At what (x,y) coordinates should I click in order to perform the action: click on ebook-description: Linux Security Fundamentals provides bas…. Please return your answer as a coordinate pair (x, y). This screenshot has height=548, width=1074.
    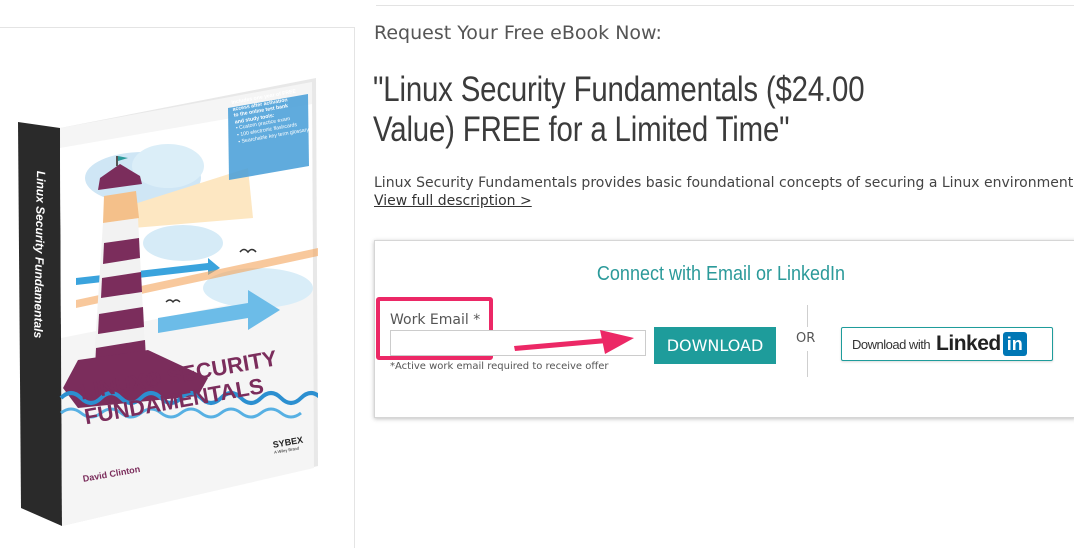
    Looking at the image, I should click on (724, 183).